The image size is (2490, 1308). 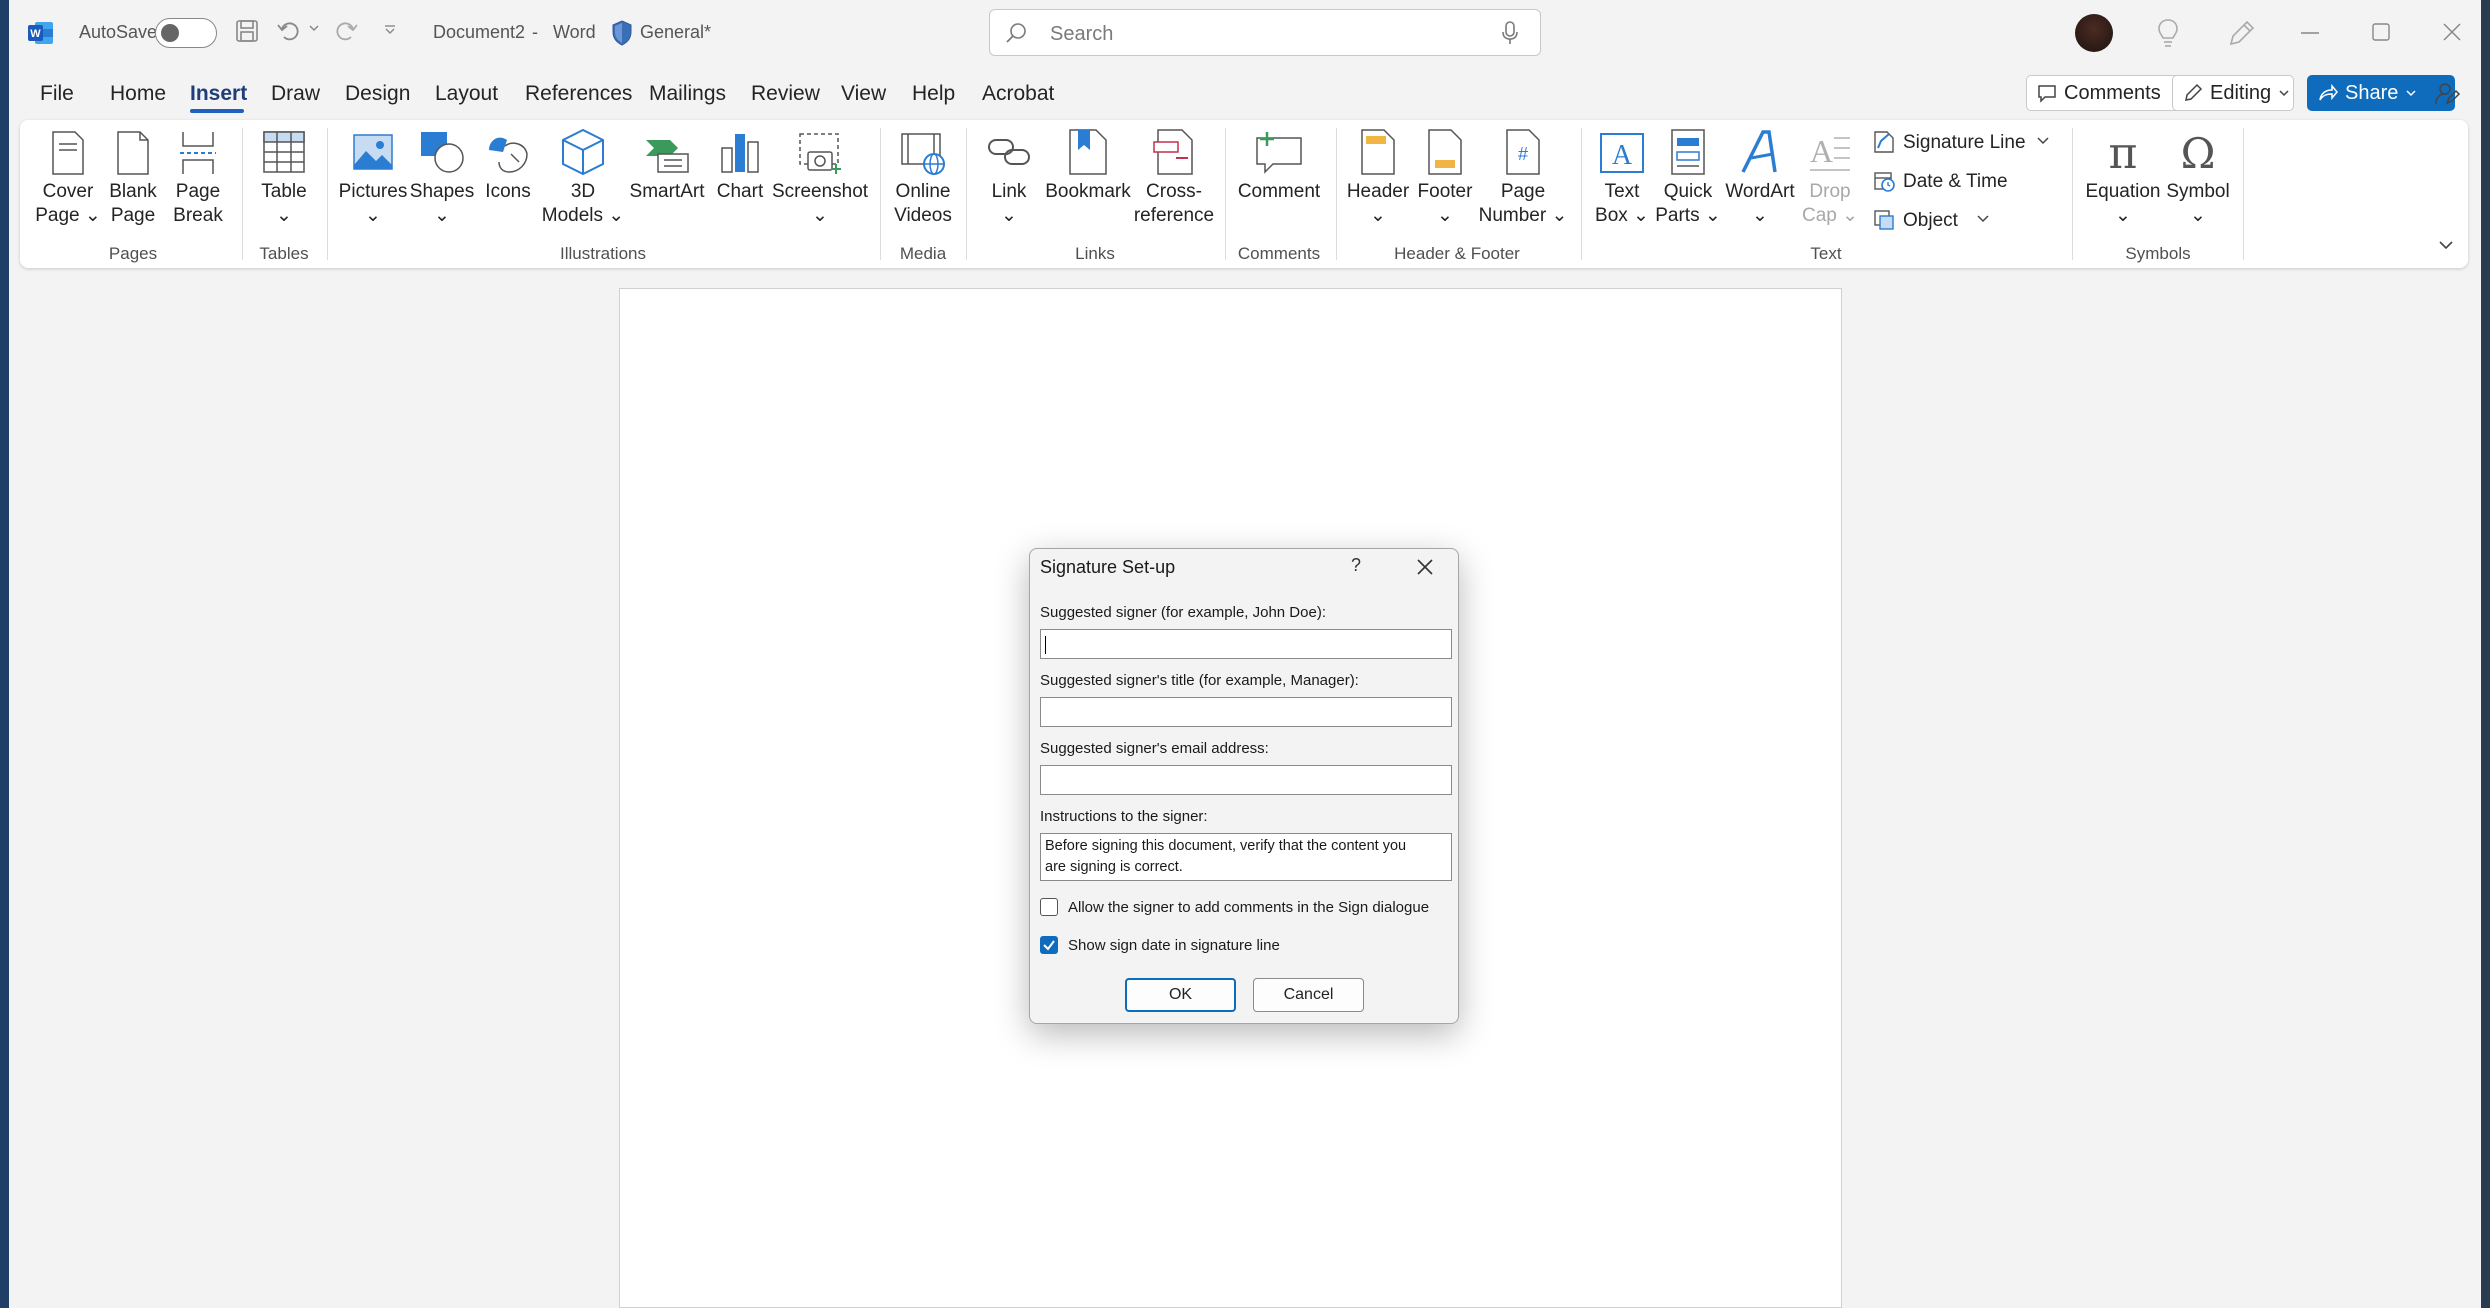 I want to click on screenshot-button: Screenshot ⌄, so click(x=820, y=204).